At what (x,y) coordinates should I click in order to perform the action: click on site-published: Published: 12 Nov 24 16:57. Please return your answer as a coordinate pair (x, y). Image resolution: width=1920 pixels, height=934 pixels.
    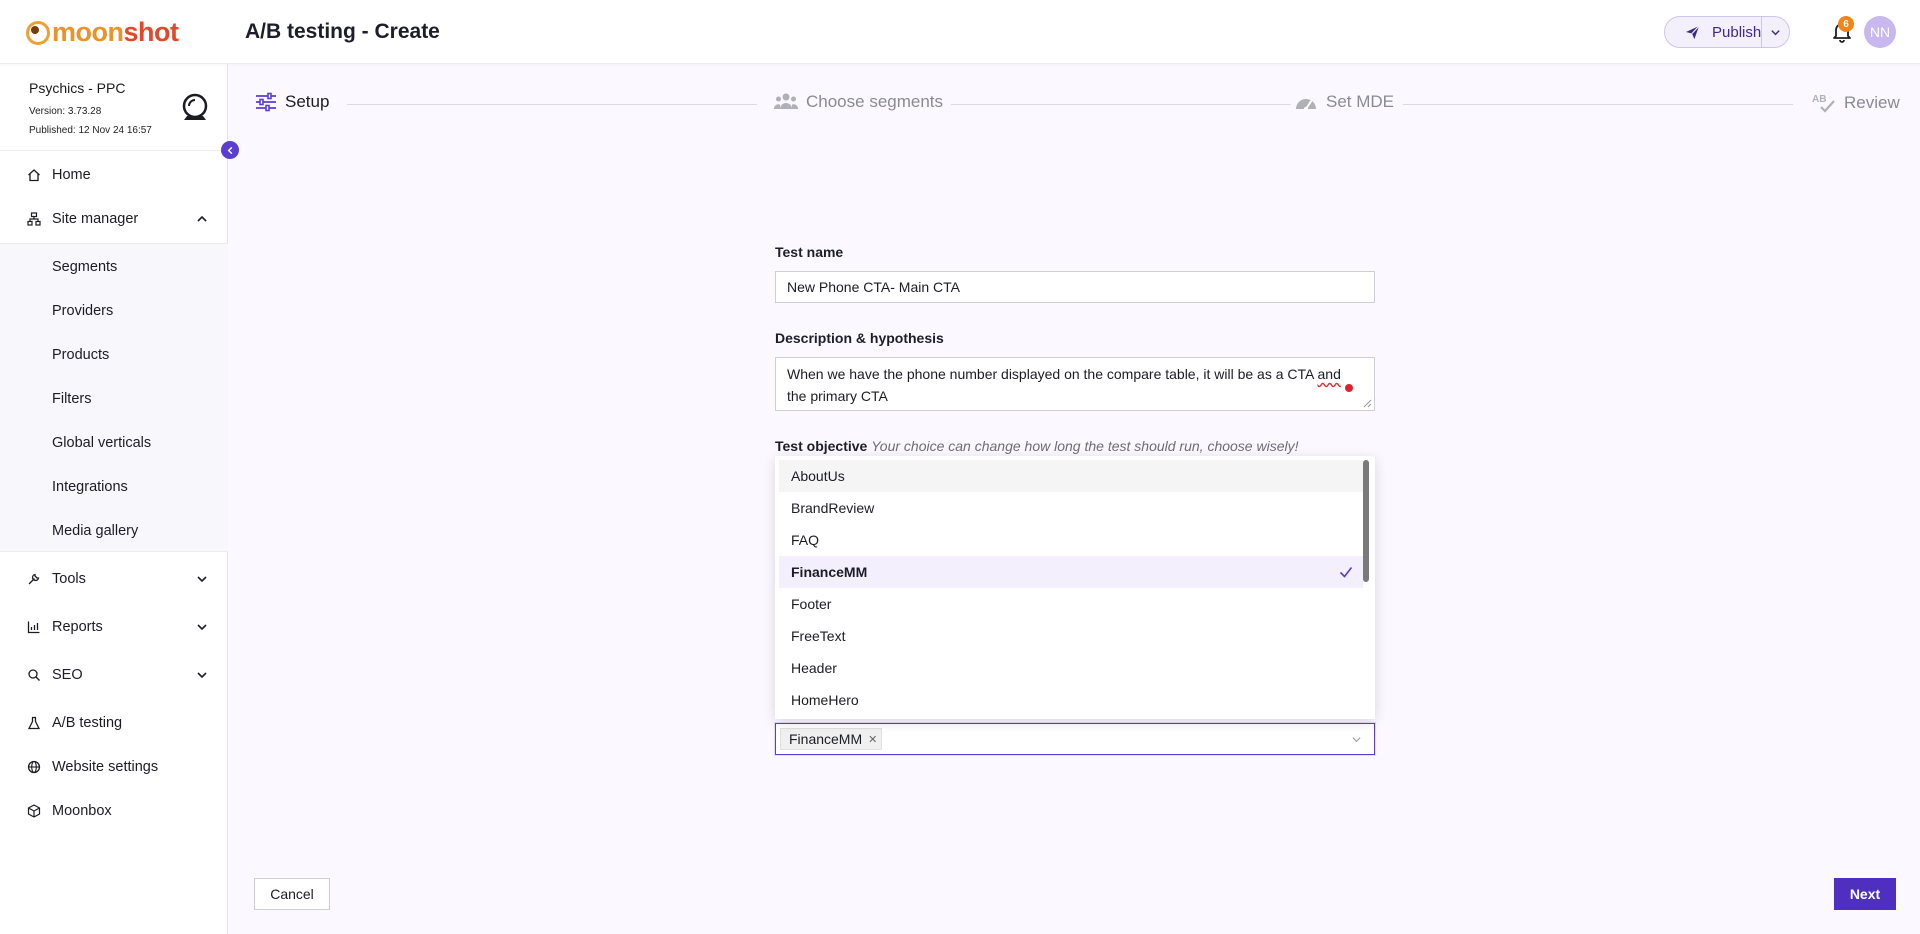
    Looking at the image, I should click on (90, 130).